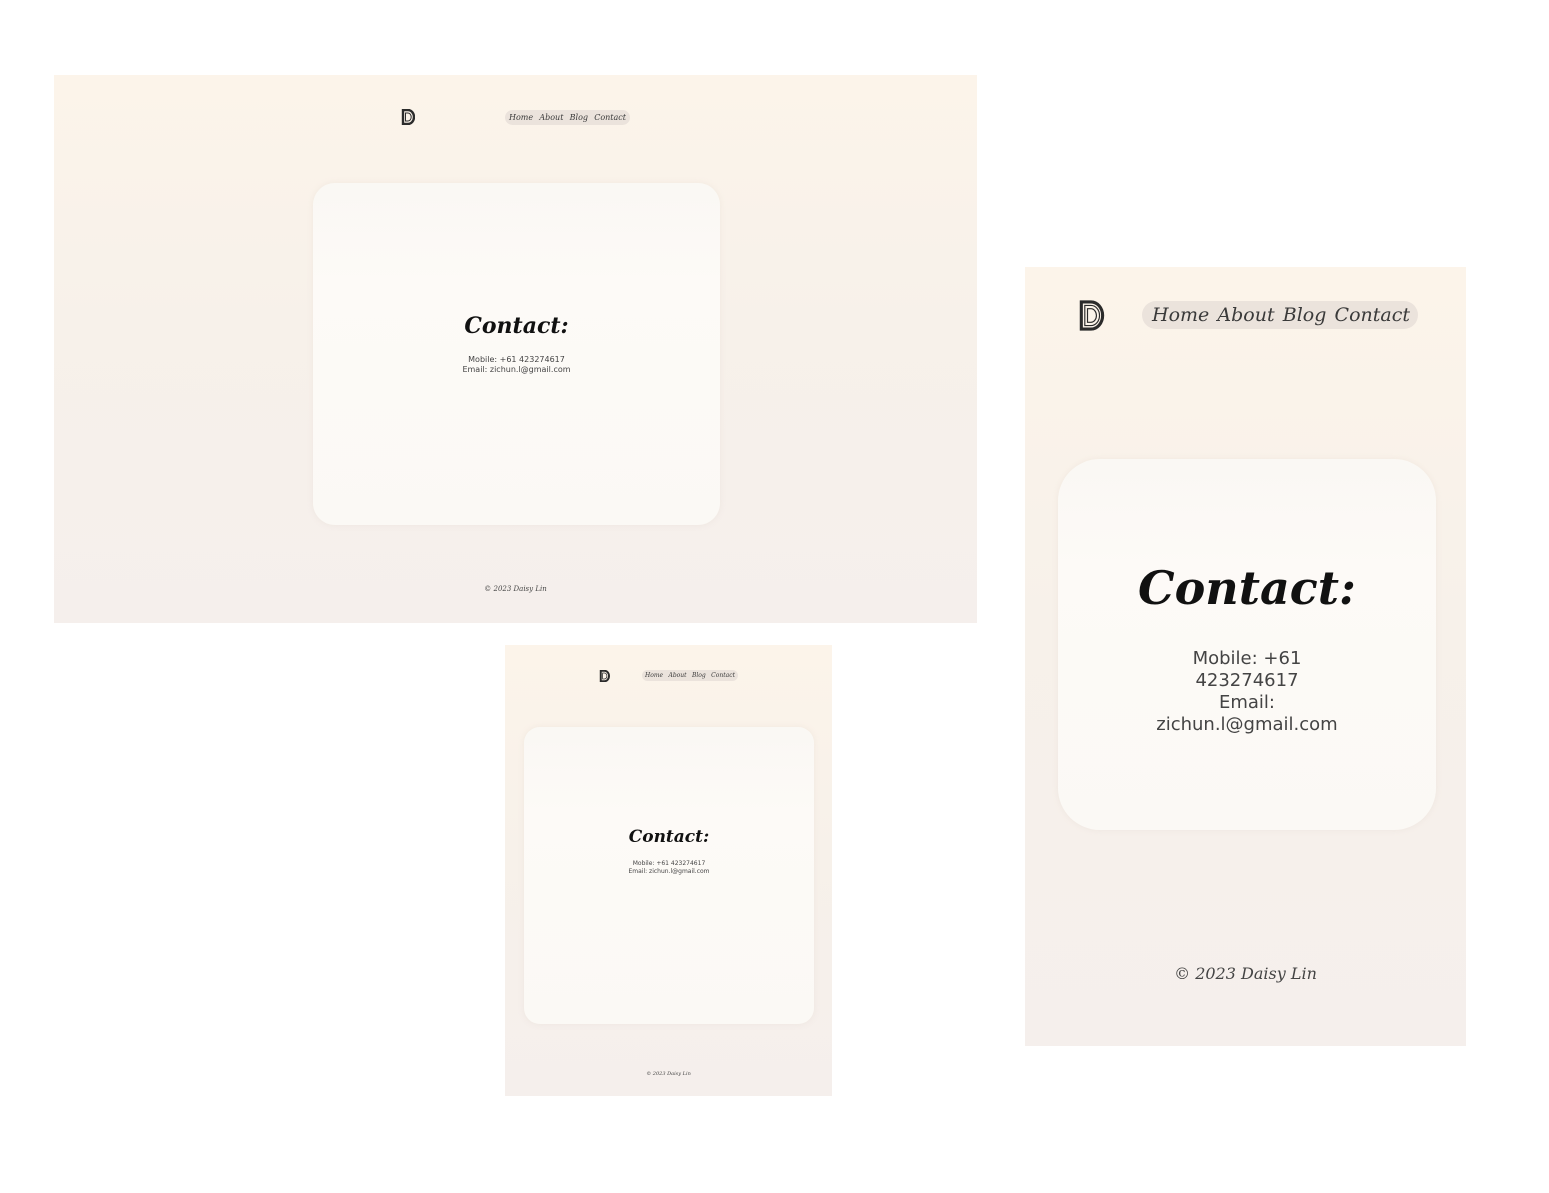 This screenshot has width=1549, height=1193. What do you see at coordinates (1247, 725) in the screenshot?
I see `email-value: zichun.l@gmail.com` at bounding box center [1247, 725].